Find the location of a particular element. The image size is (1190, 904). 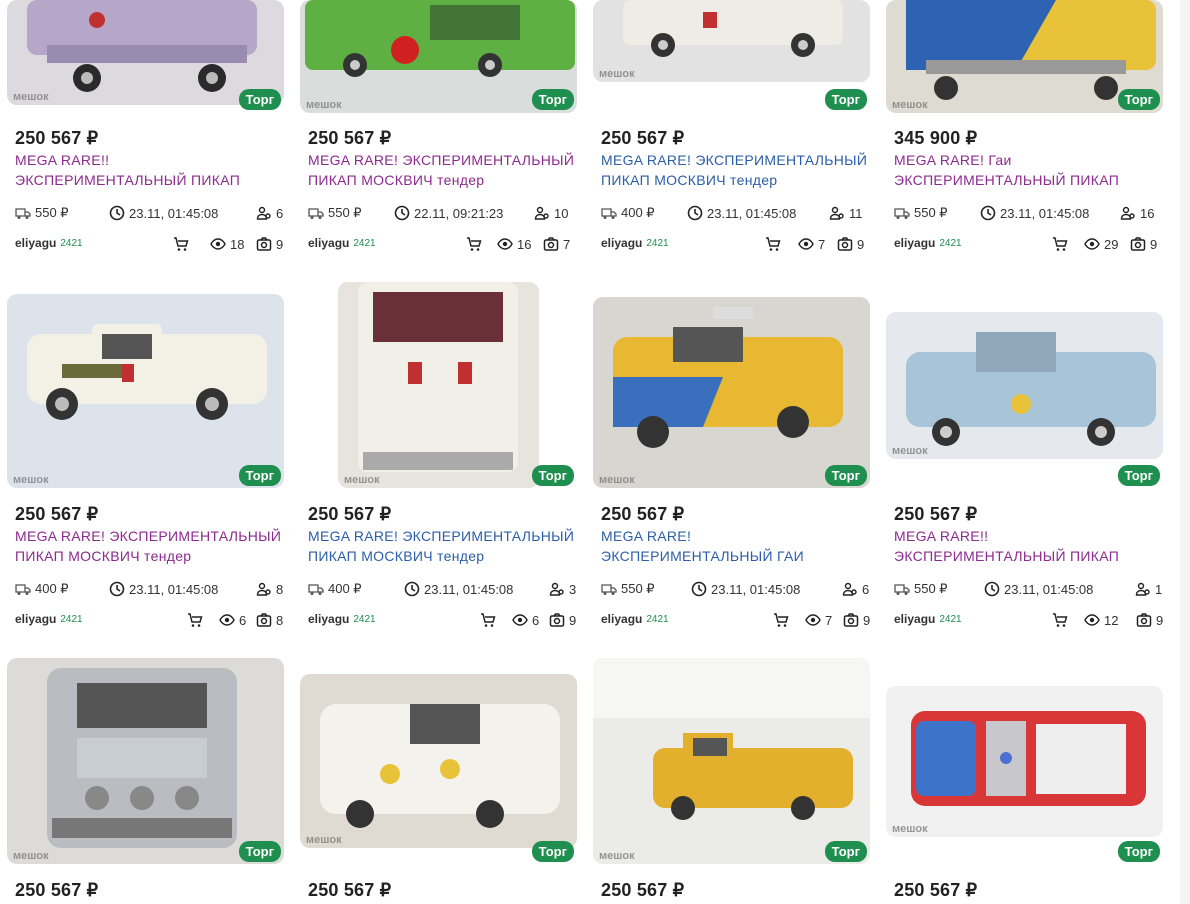

listing-title: MEGA RARE! Гаи ЭКСПЕРИМЕНТАЛЬНЫЙ ПИКАП is located at coordinates (1029, 170).